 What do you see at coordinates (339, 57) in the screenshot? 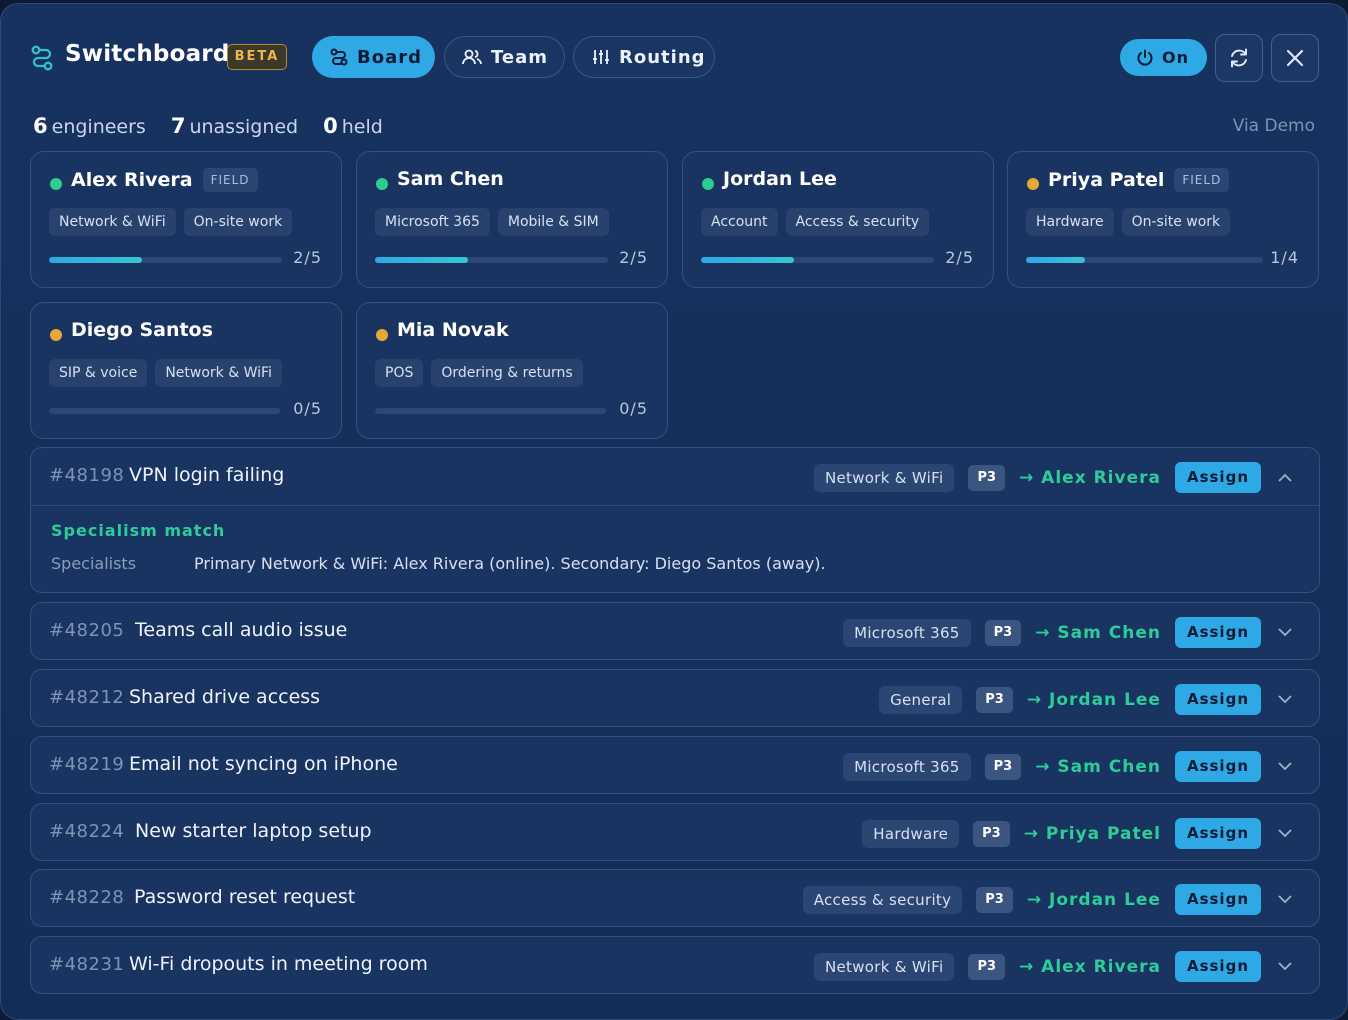
I see `board-icon` at bounding box center [339, 57].